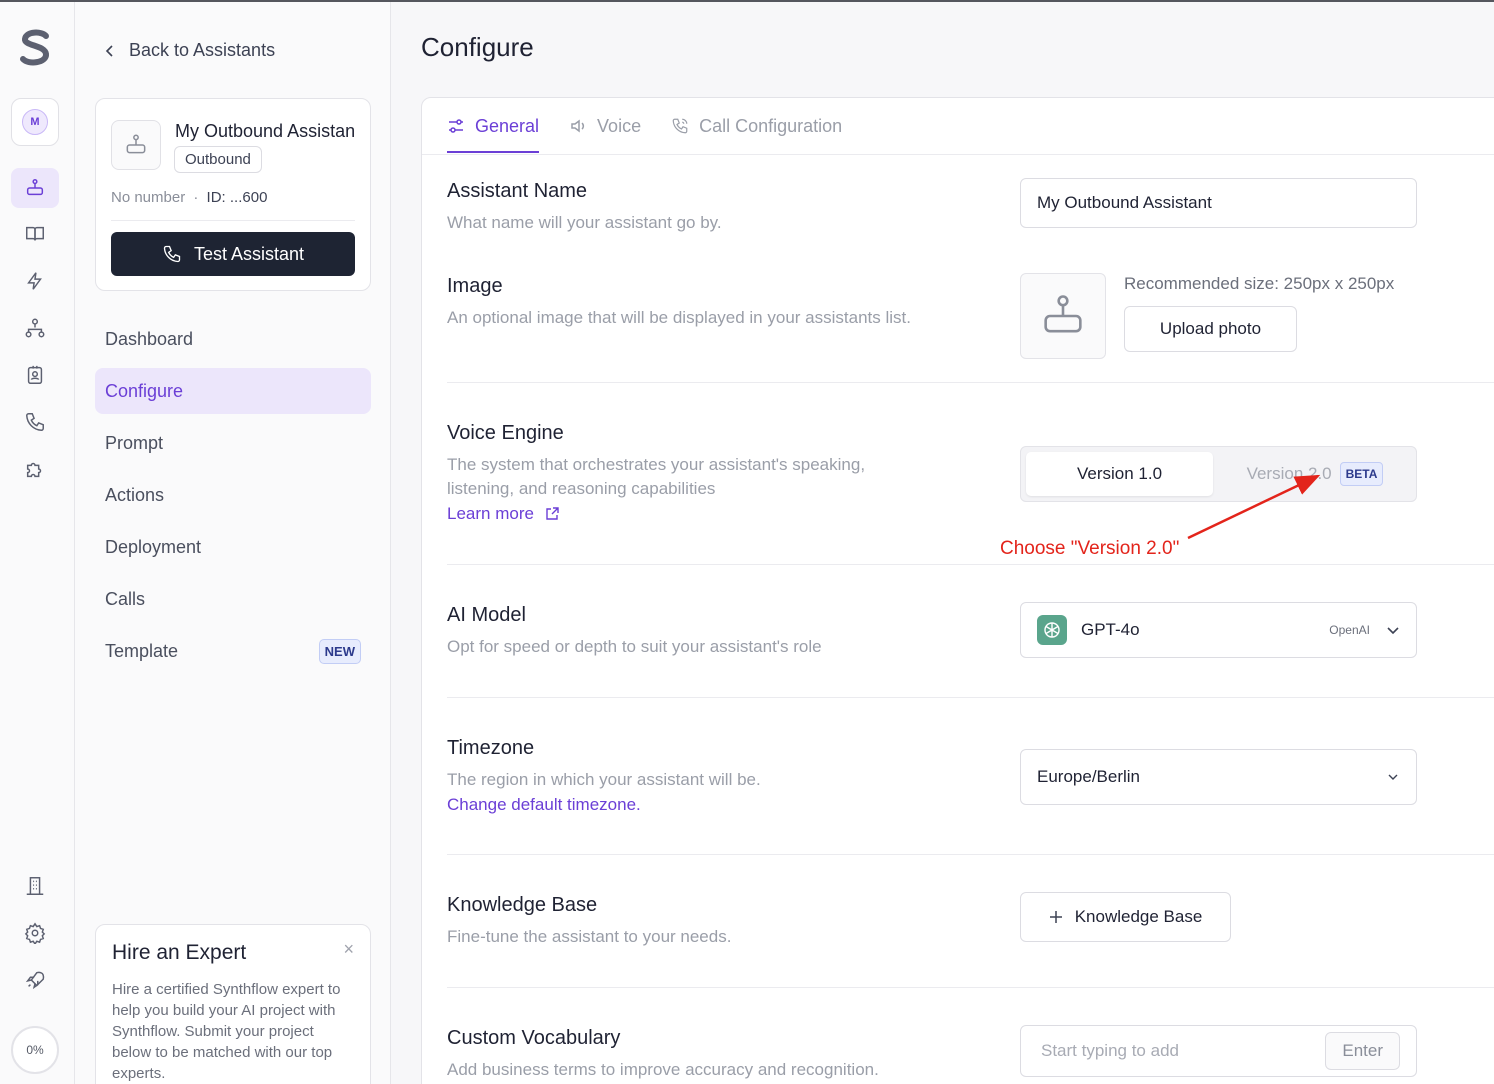  I want to click on sidebar-item-label: Dashboard, so click(149, 338).